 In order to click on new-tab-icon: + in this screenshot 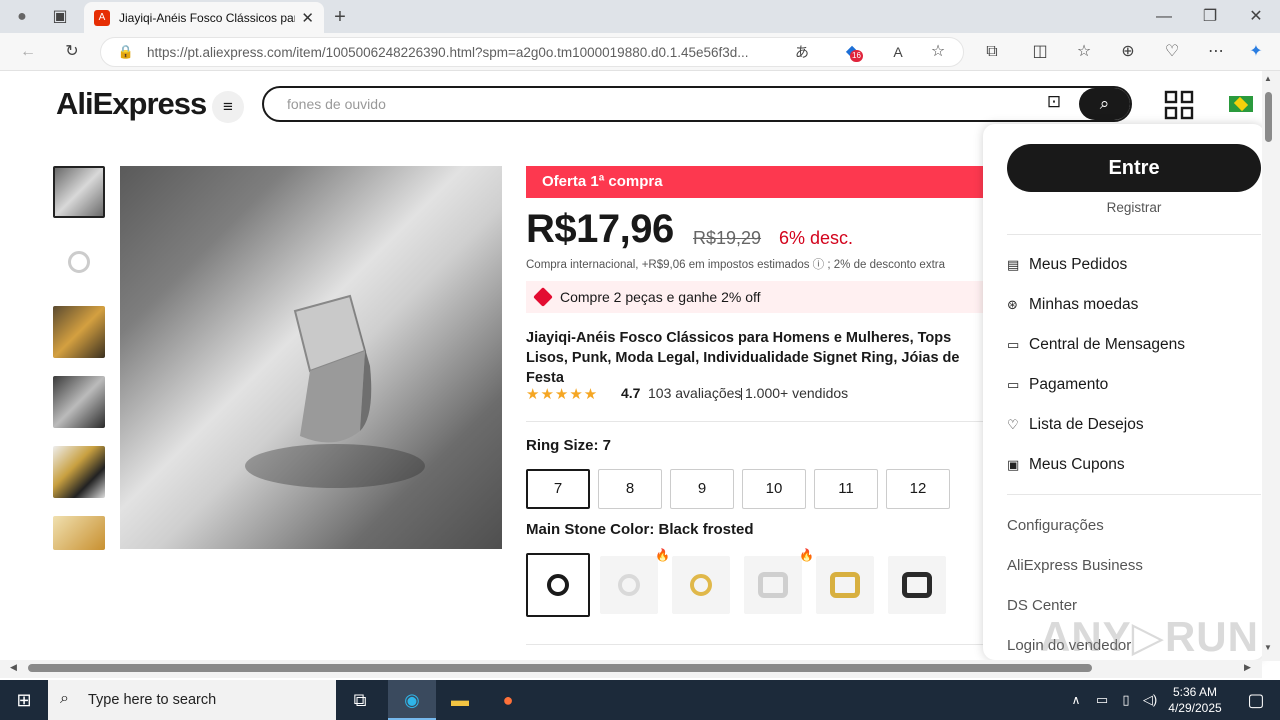, I will do `click(340, 17)`.